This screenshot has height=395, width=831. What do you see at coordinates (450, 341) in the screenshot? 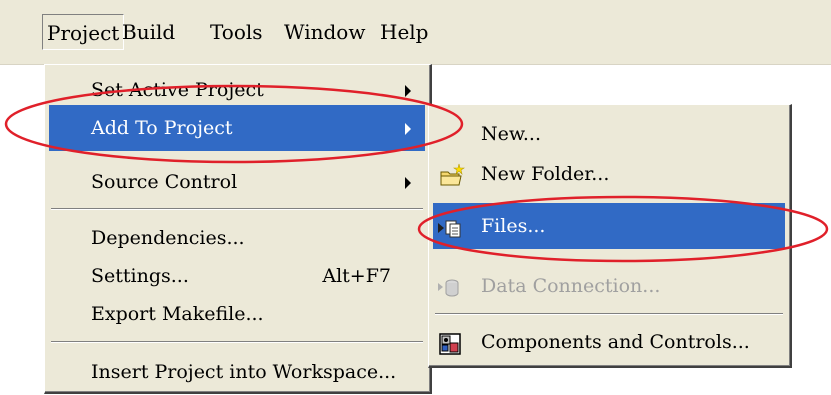
I see `components-icon` at bounding box center [450, 341].